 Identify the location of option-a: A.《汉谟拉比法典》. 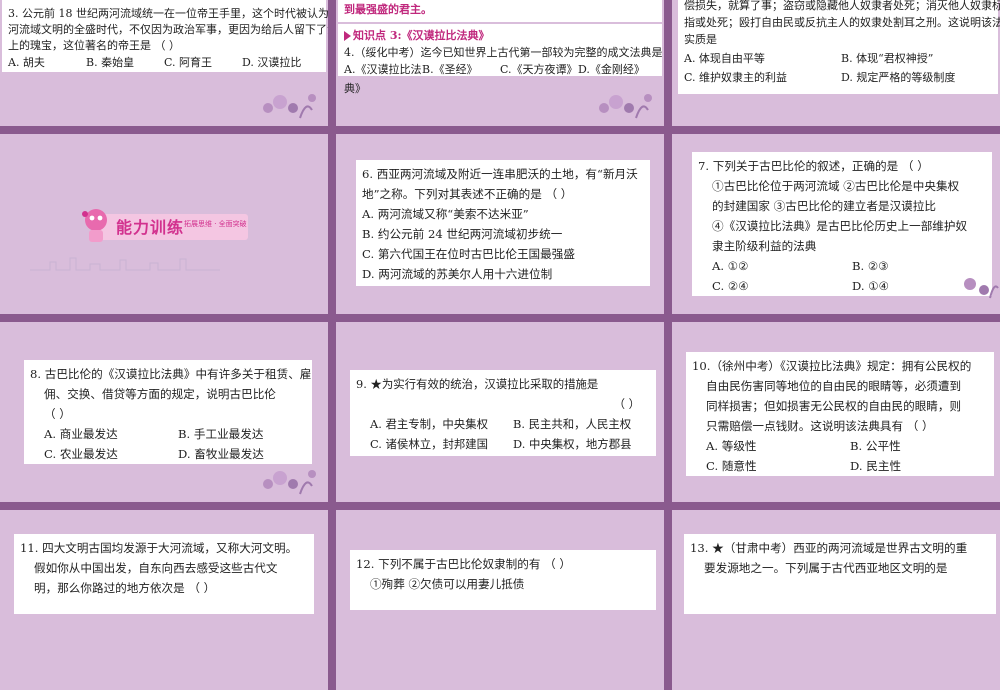
(383, 79).